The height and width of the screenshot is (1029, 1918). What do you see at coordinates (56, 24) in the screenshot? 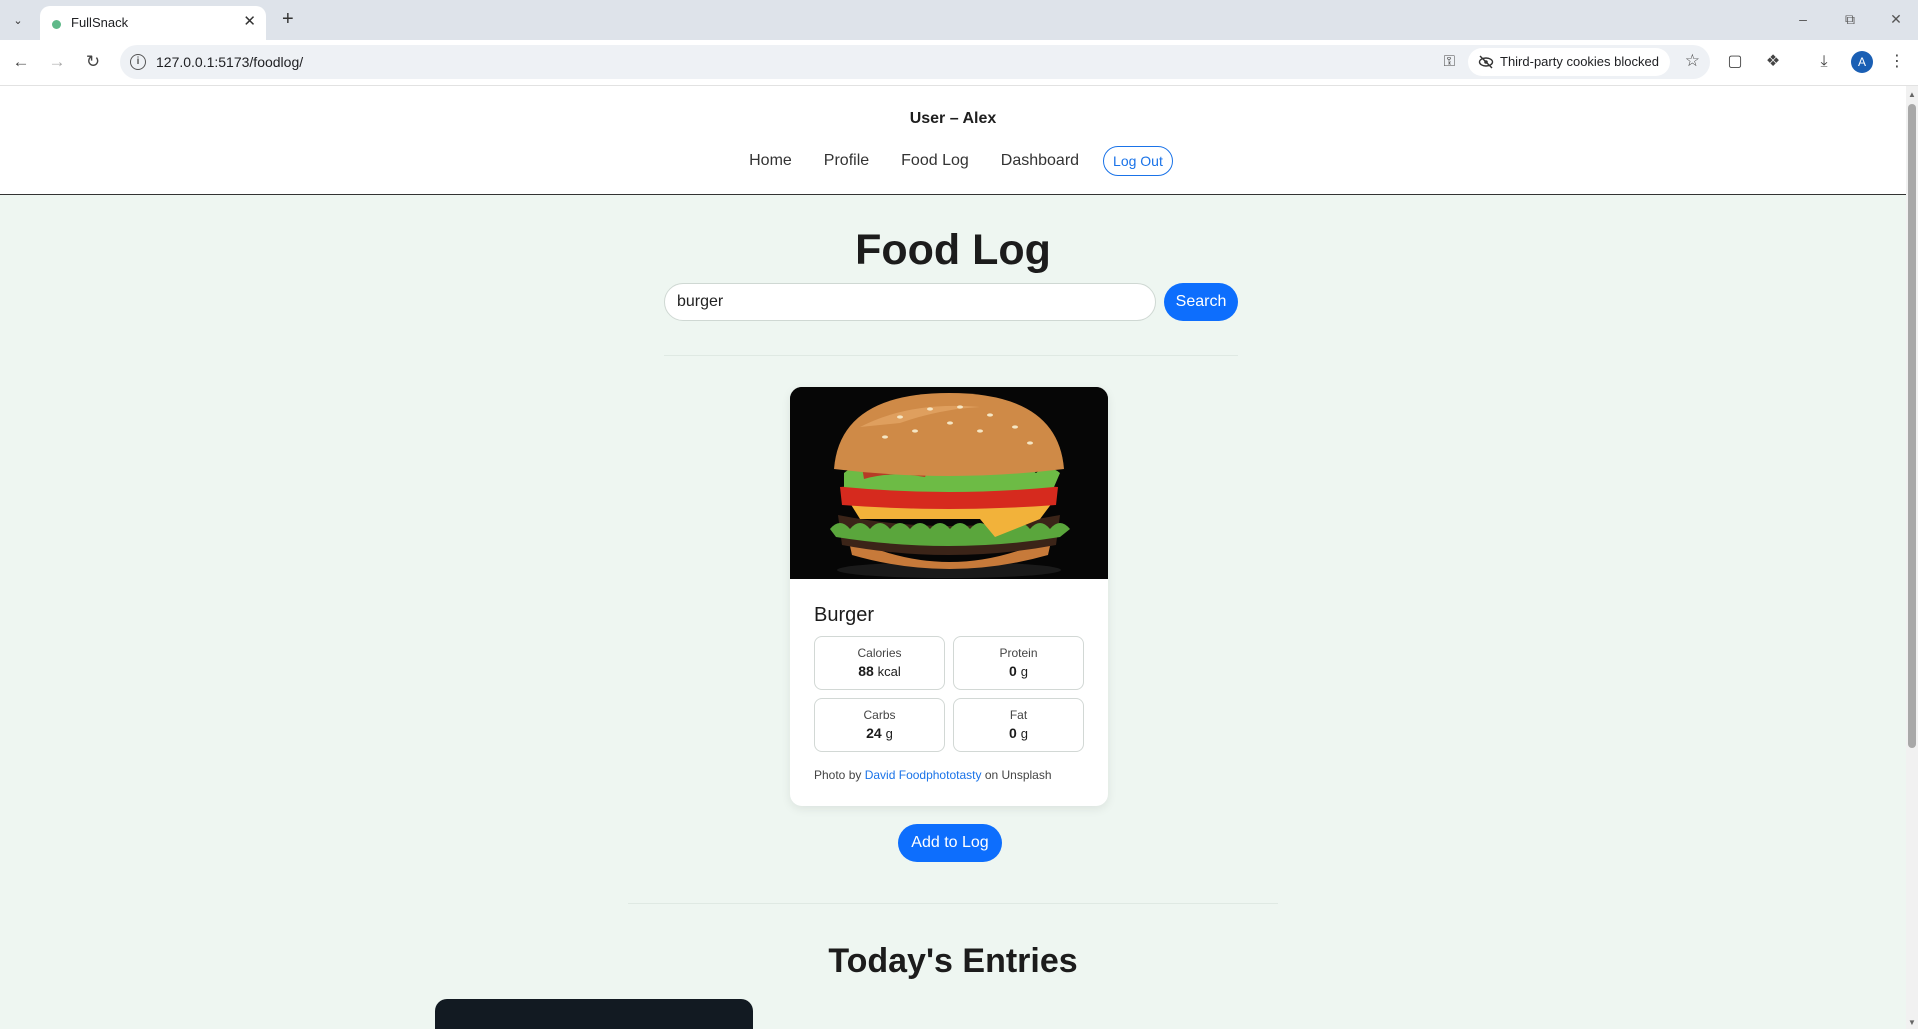
I see `favicon-icon` at bounding box center [56, 24].